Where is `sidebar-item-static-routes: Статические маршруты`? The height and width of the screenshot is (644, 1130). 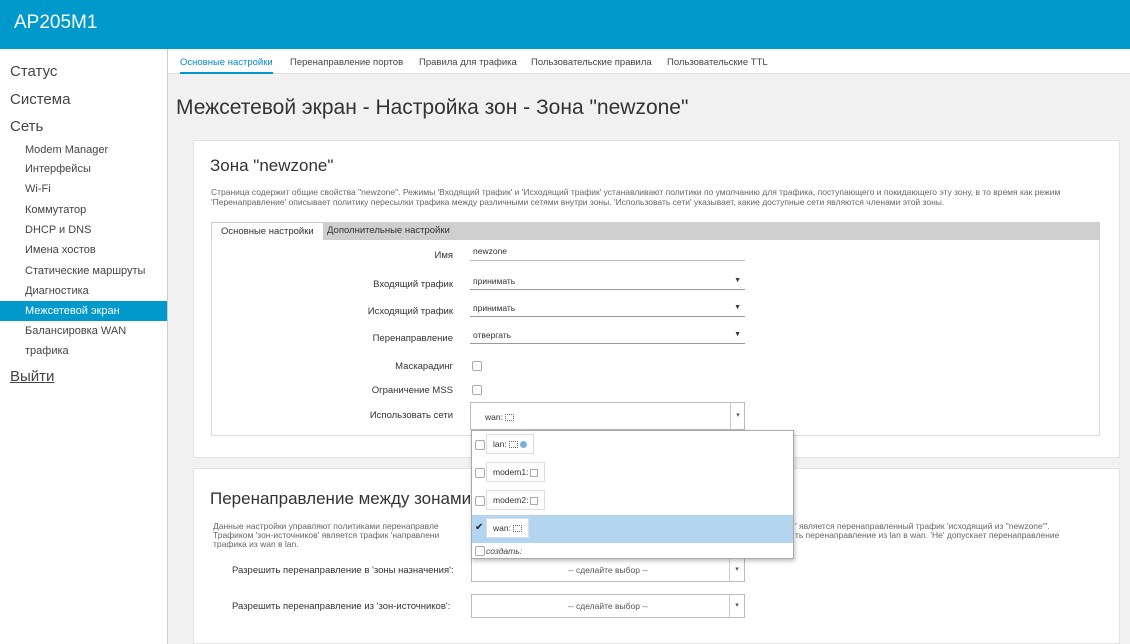
sidebar-item-static-routes: Статические маршруты is located at coordinates (83, 271).